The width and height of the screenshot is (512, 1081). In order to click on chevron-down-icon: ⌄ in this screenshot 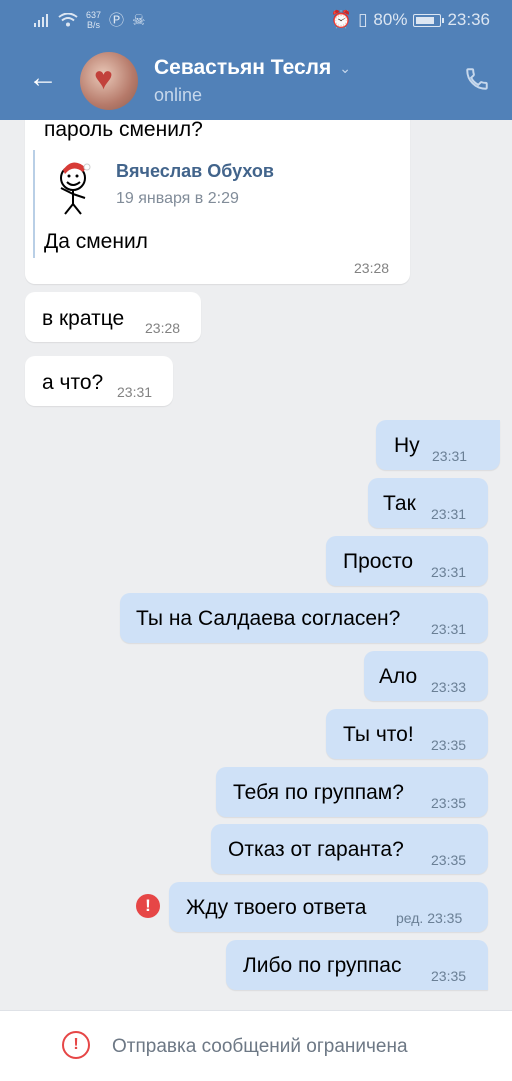, I will do `click(345, 67)`.